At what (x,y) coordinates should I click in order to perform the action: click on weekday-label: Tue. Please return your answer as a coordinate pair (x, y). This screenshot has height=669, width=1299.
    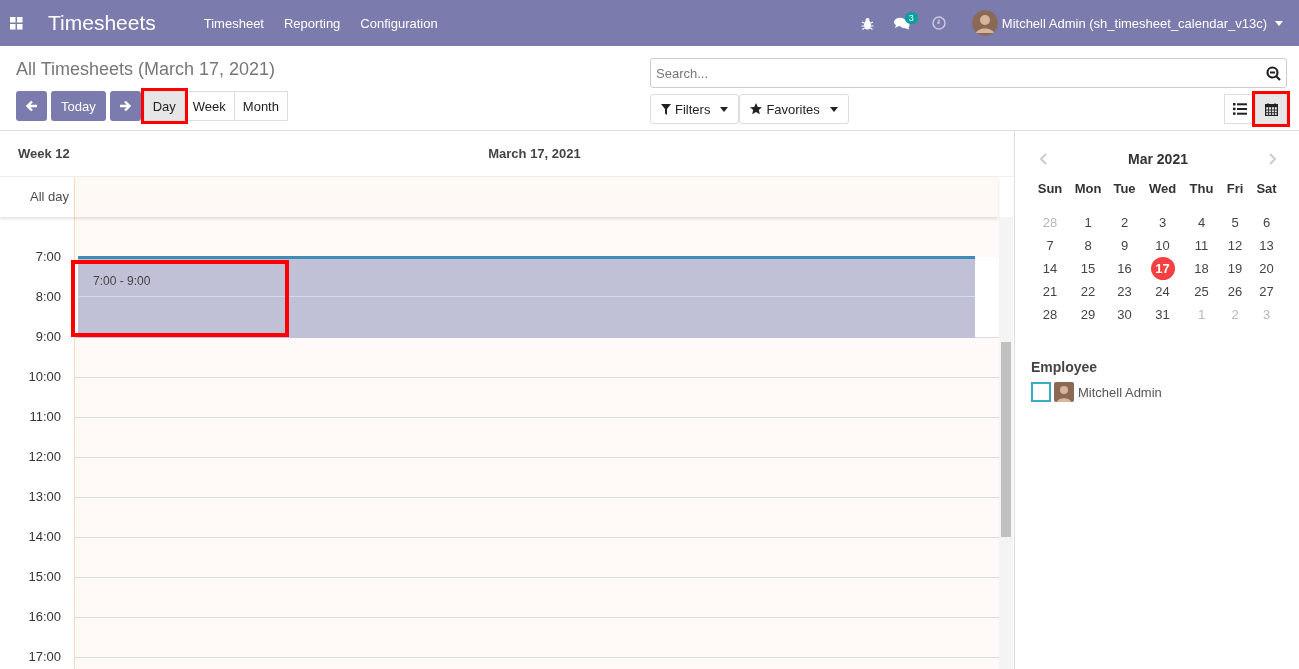
    Looking at the image, I should click on (1124, 189).